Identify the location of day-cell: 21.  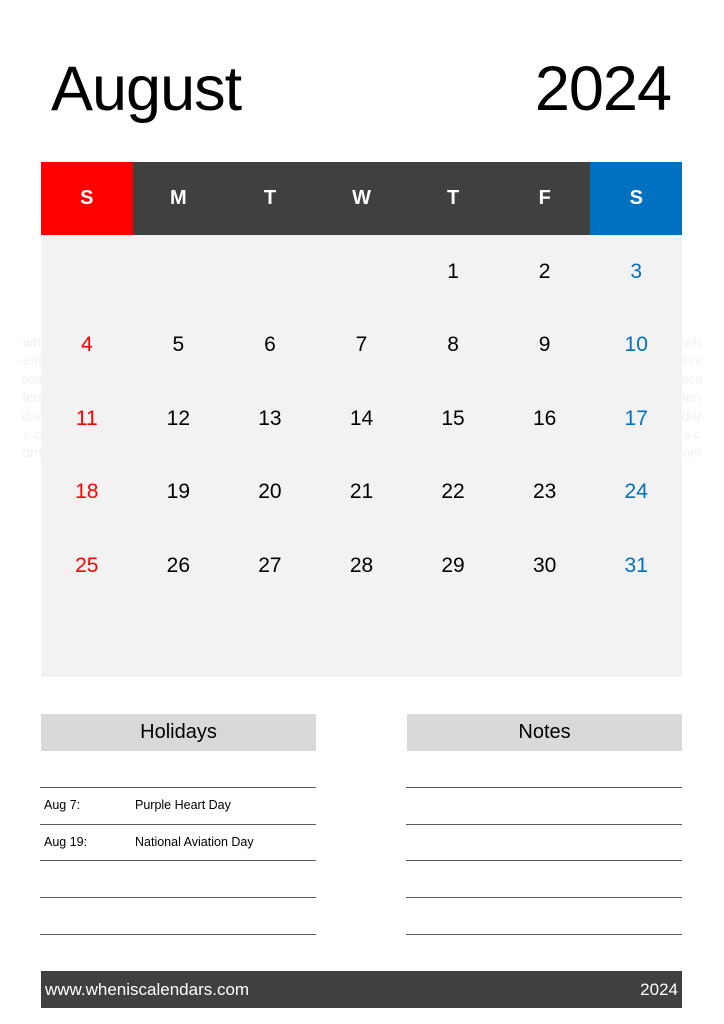
(361, 492).